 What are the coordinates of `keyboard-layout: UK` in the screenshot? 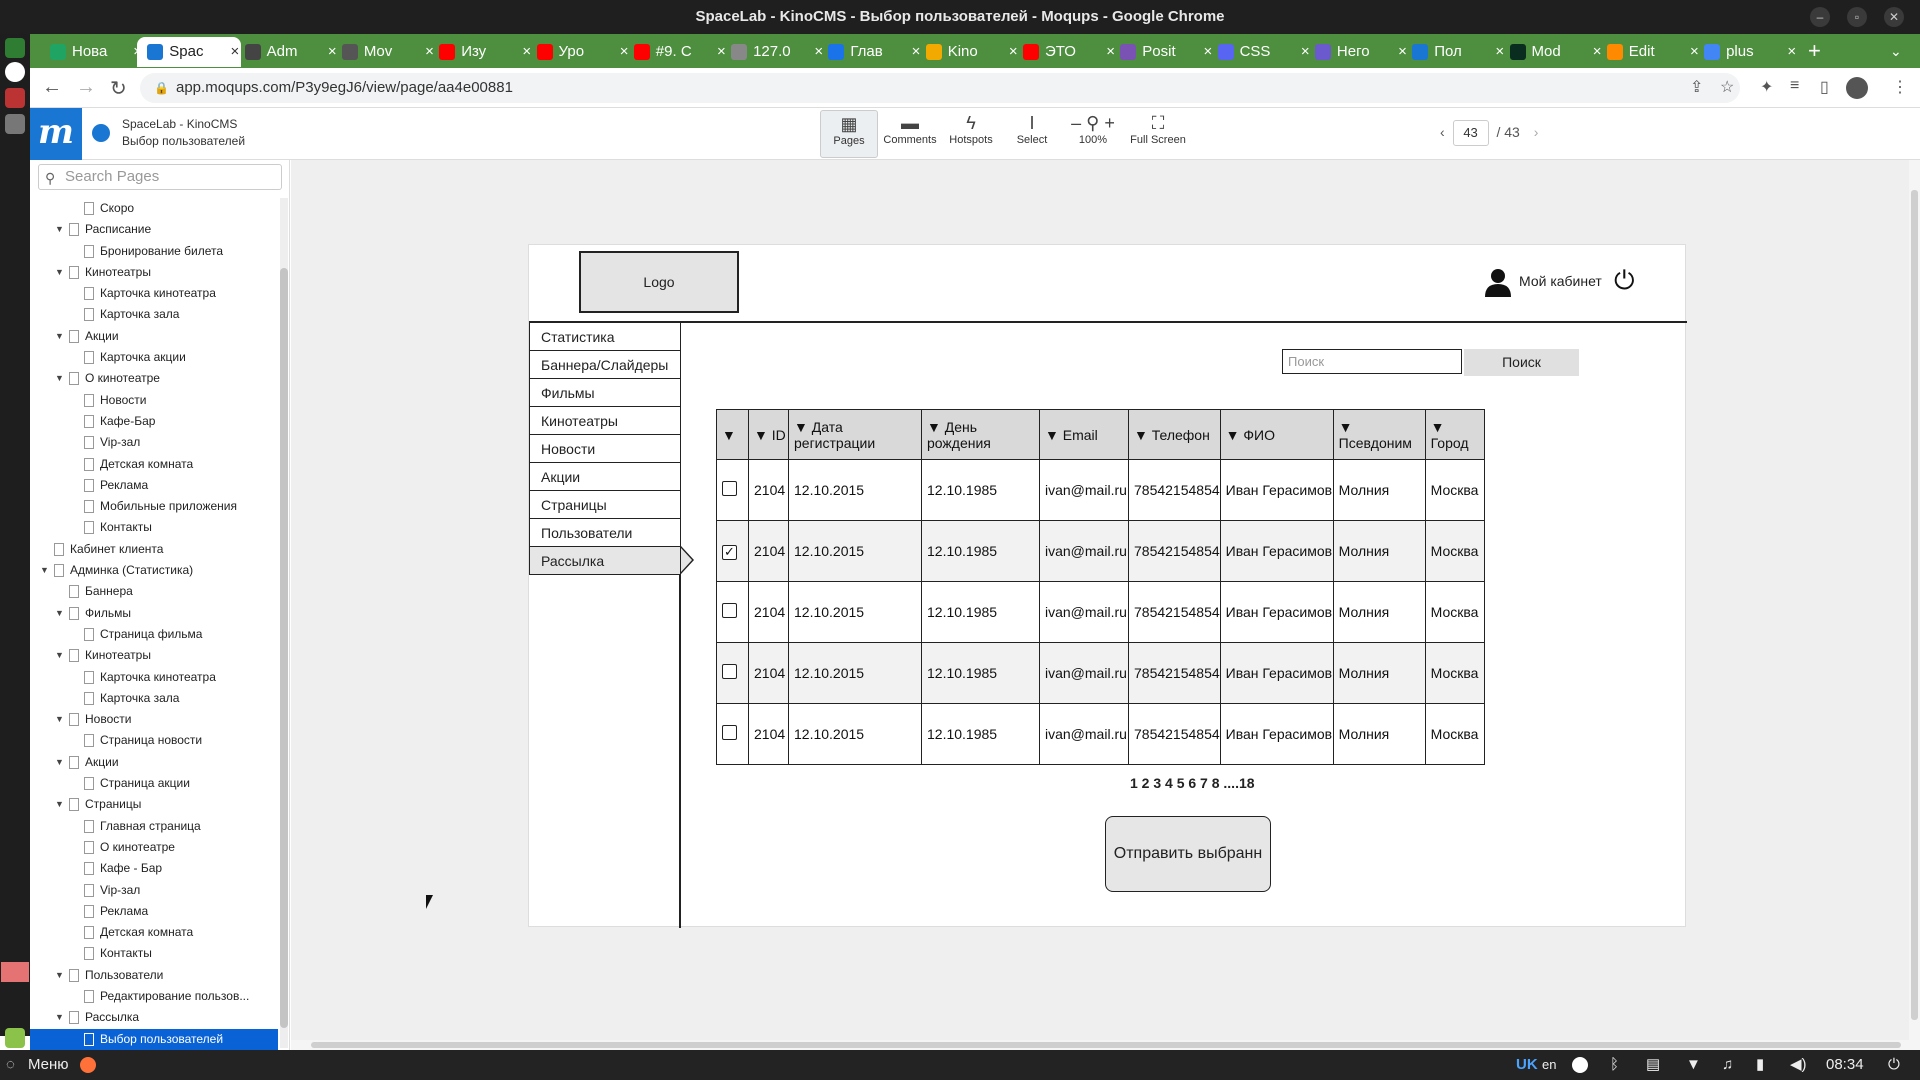 It's located at (1527, 1065).